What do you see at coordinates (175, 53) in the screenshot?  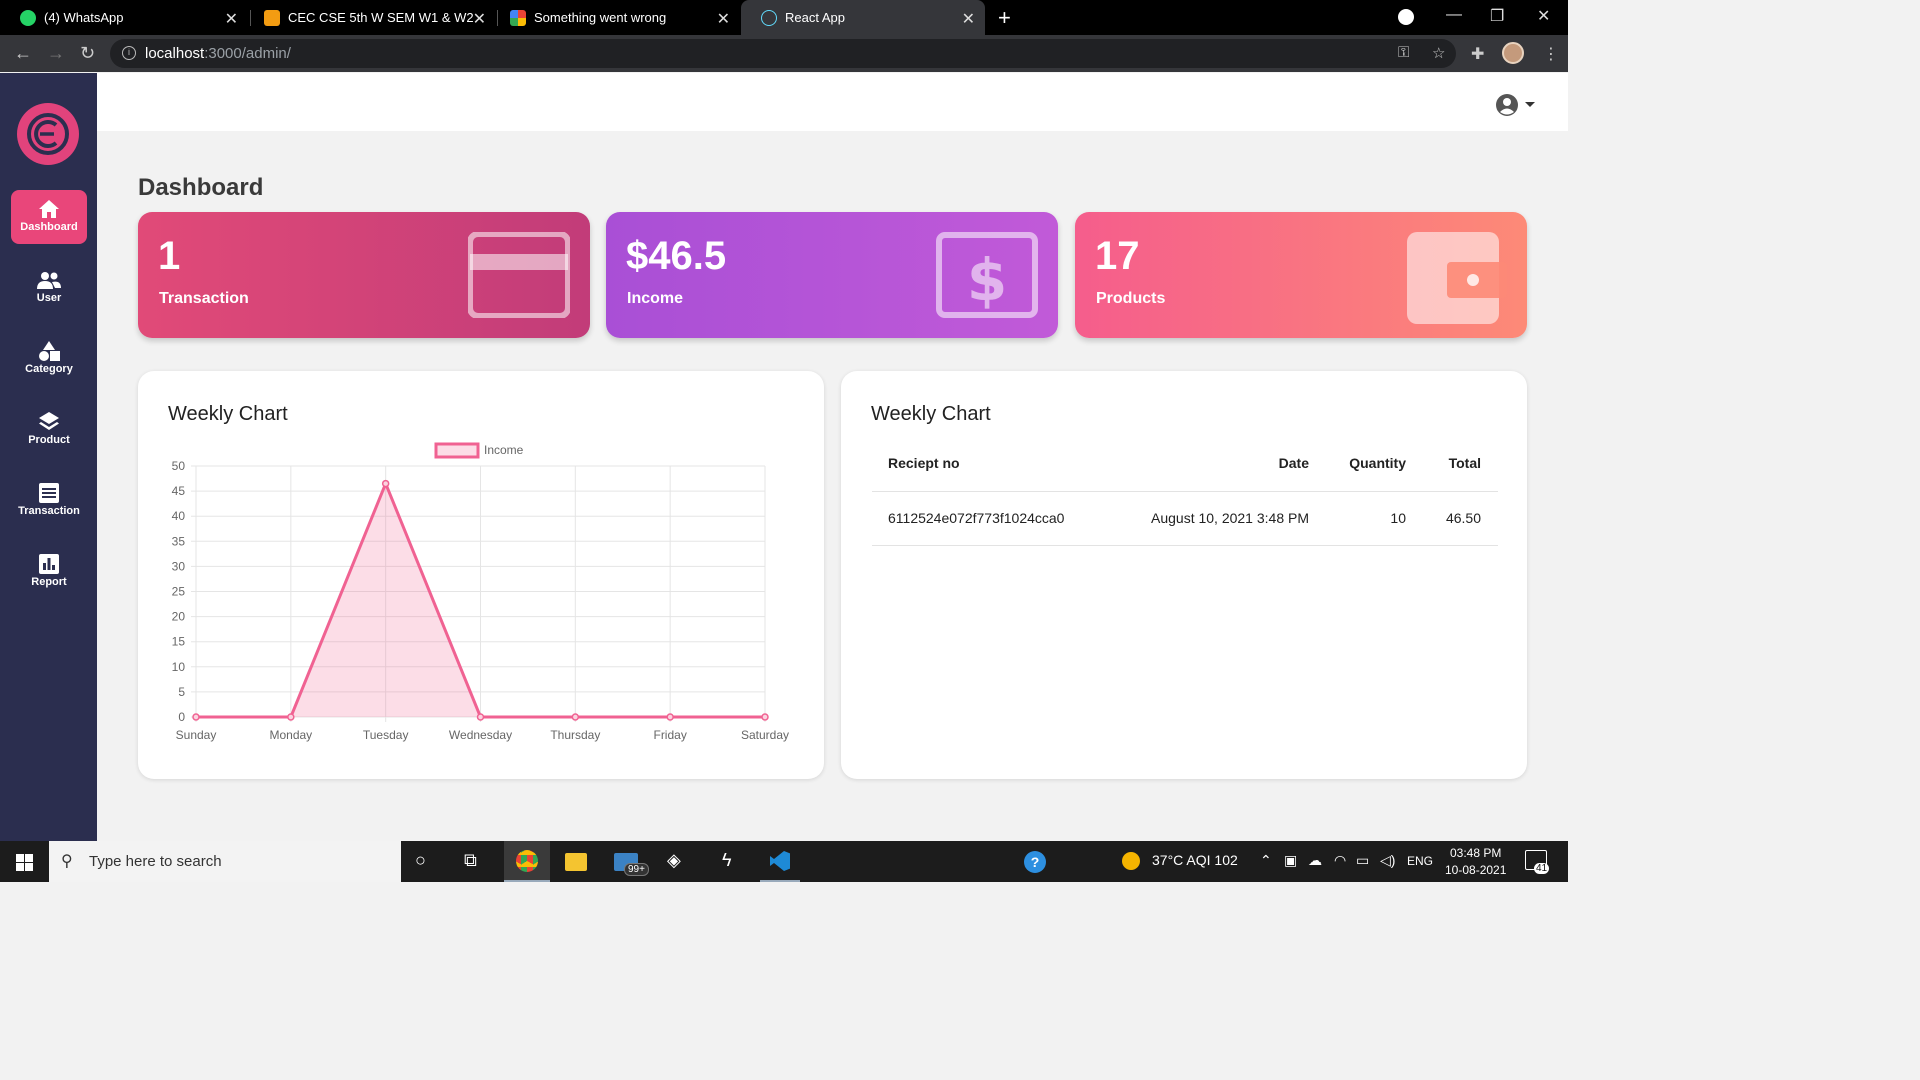 I see `url-host: localhost` at bounding box center [175, 53].